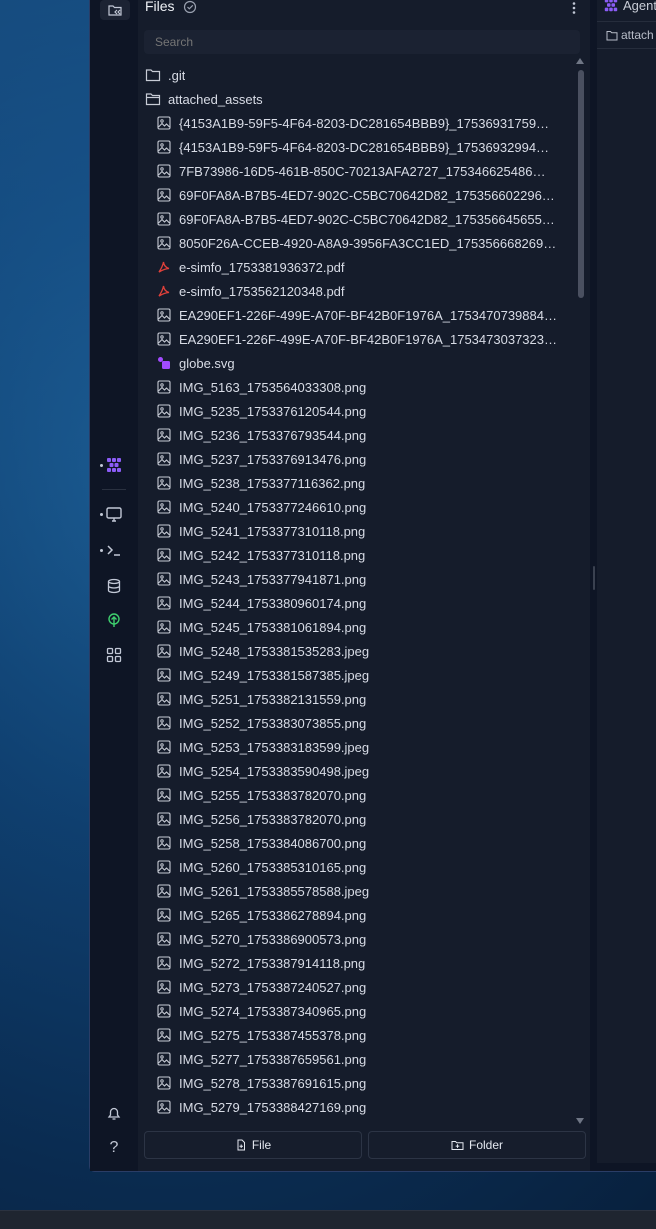 The image size is (656, 1229). What do you see at coordinates (356, 507) in the screenshot?
I see `file-row: IMG_5240_1753377246610.png` at bounding box center [356, 507].